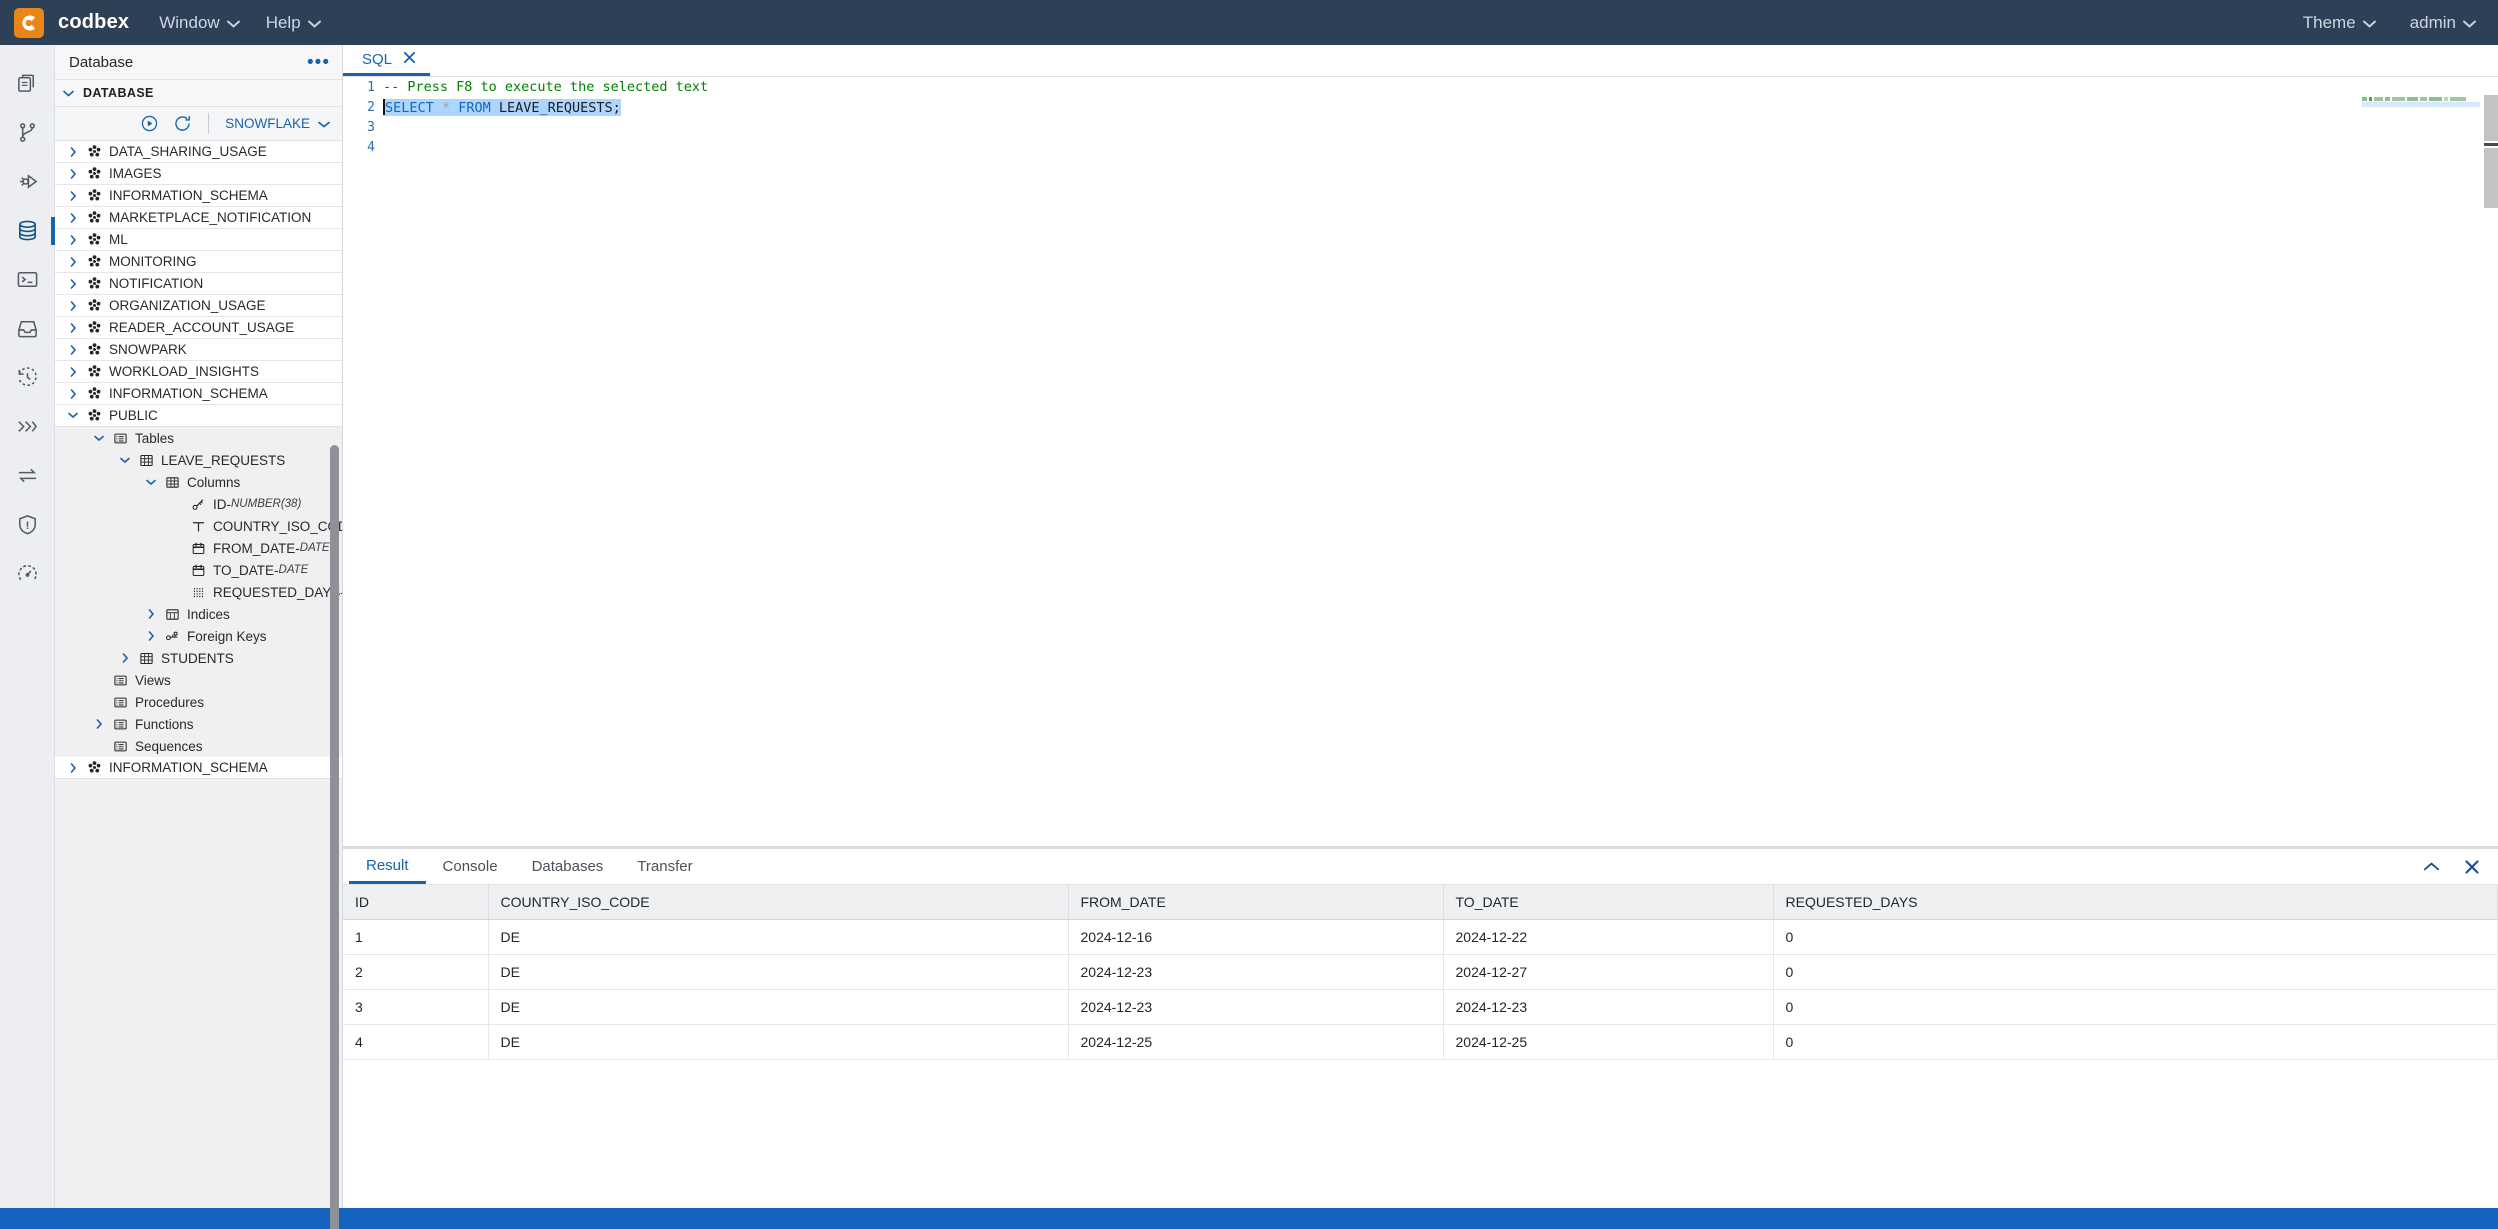  Describe the element at coordinates (1608, 902) in the screenshot. I see `column-header-to_date: TO_DATE` at that location.